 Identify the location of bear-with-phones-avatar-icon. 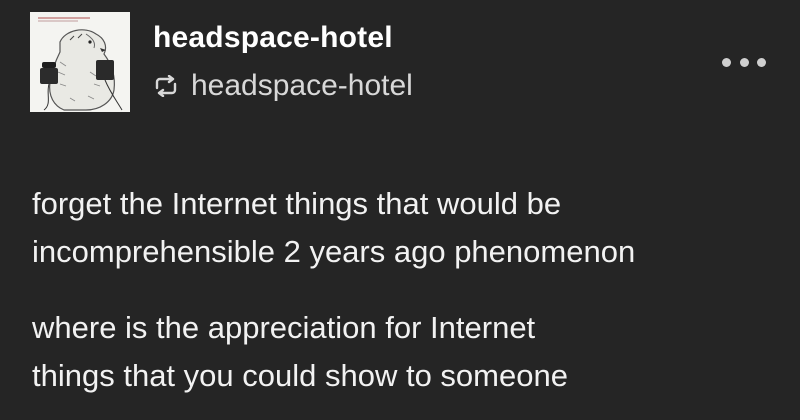
(80, 62).